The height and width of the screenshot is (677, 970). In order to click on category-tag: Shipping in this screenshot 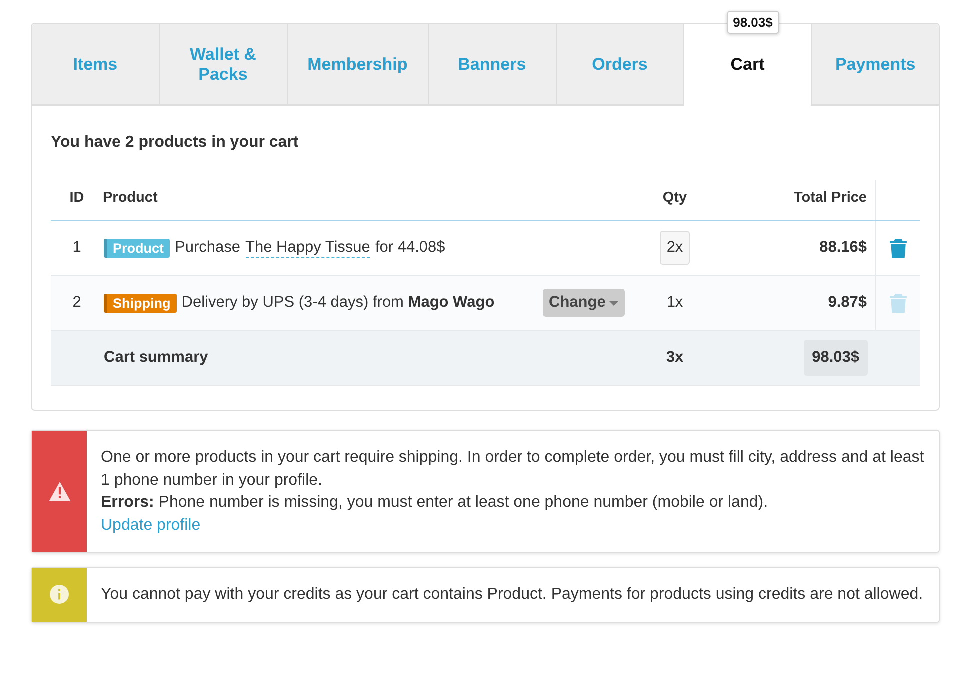, I will do `click(140, 303)`.